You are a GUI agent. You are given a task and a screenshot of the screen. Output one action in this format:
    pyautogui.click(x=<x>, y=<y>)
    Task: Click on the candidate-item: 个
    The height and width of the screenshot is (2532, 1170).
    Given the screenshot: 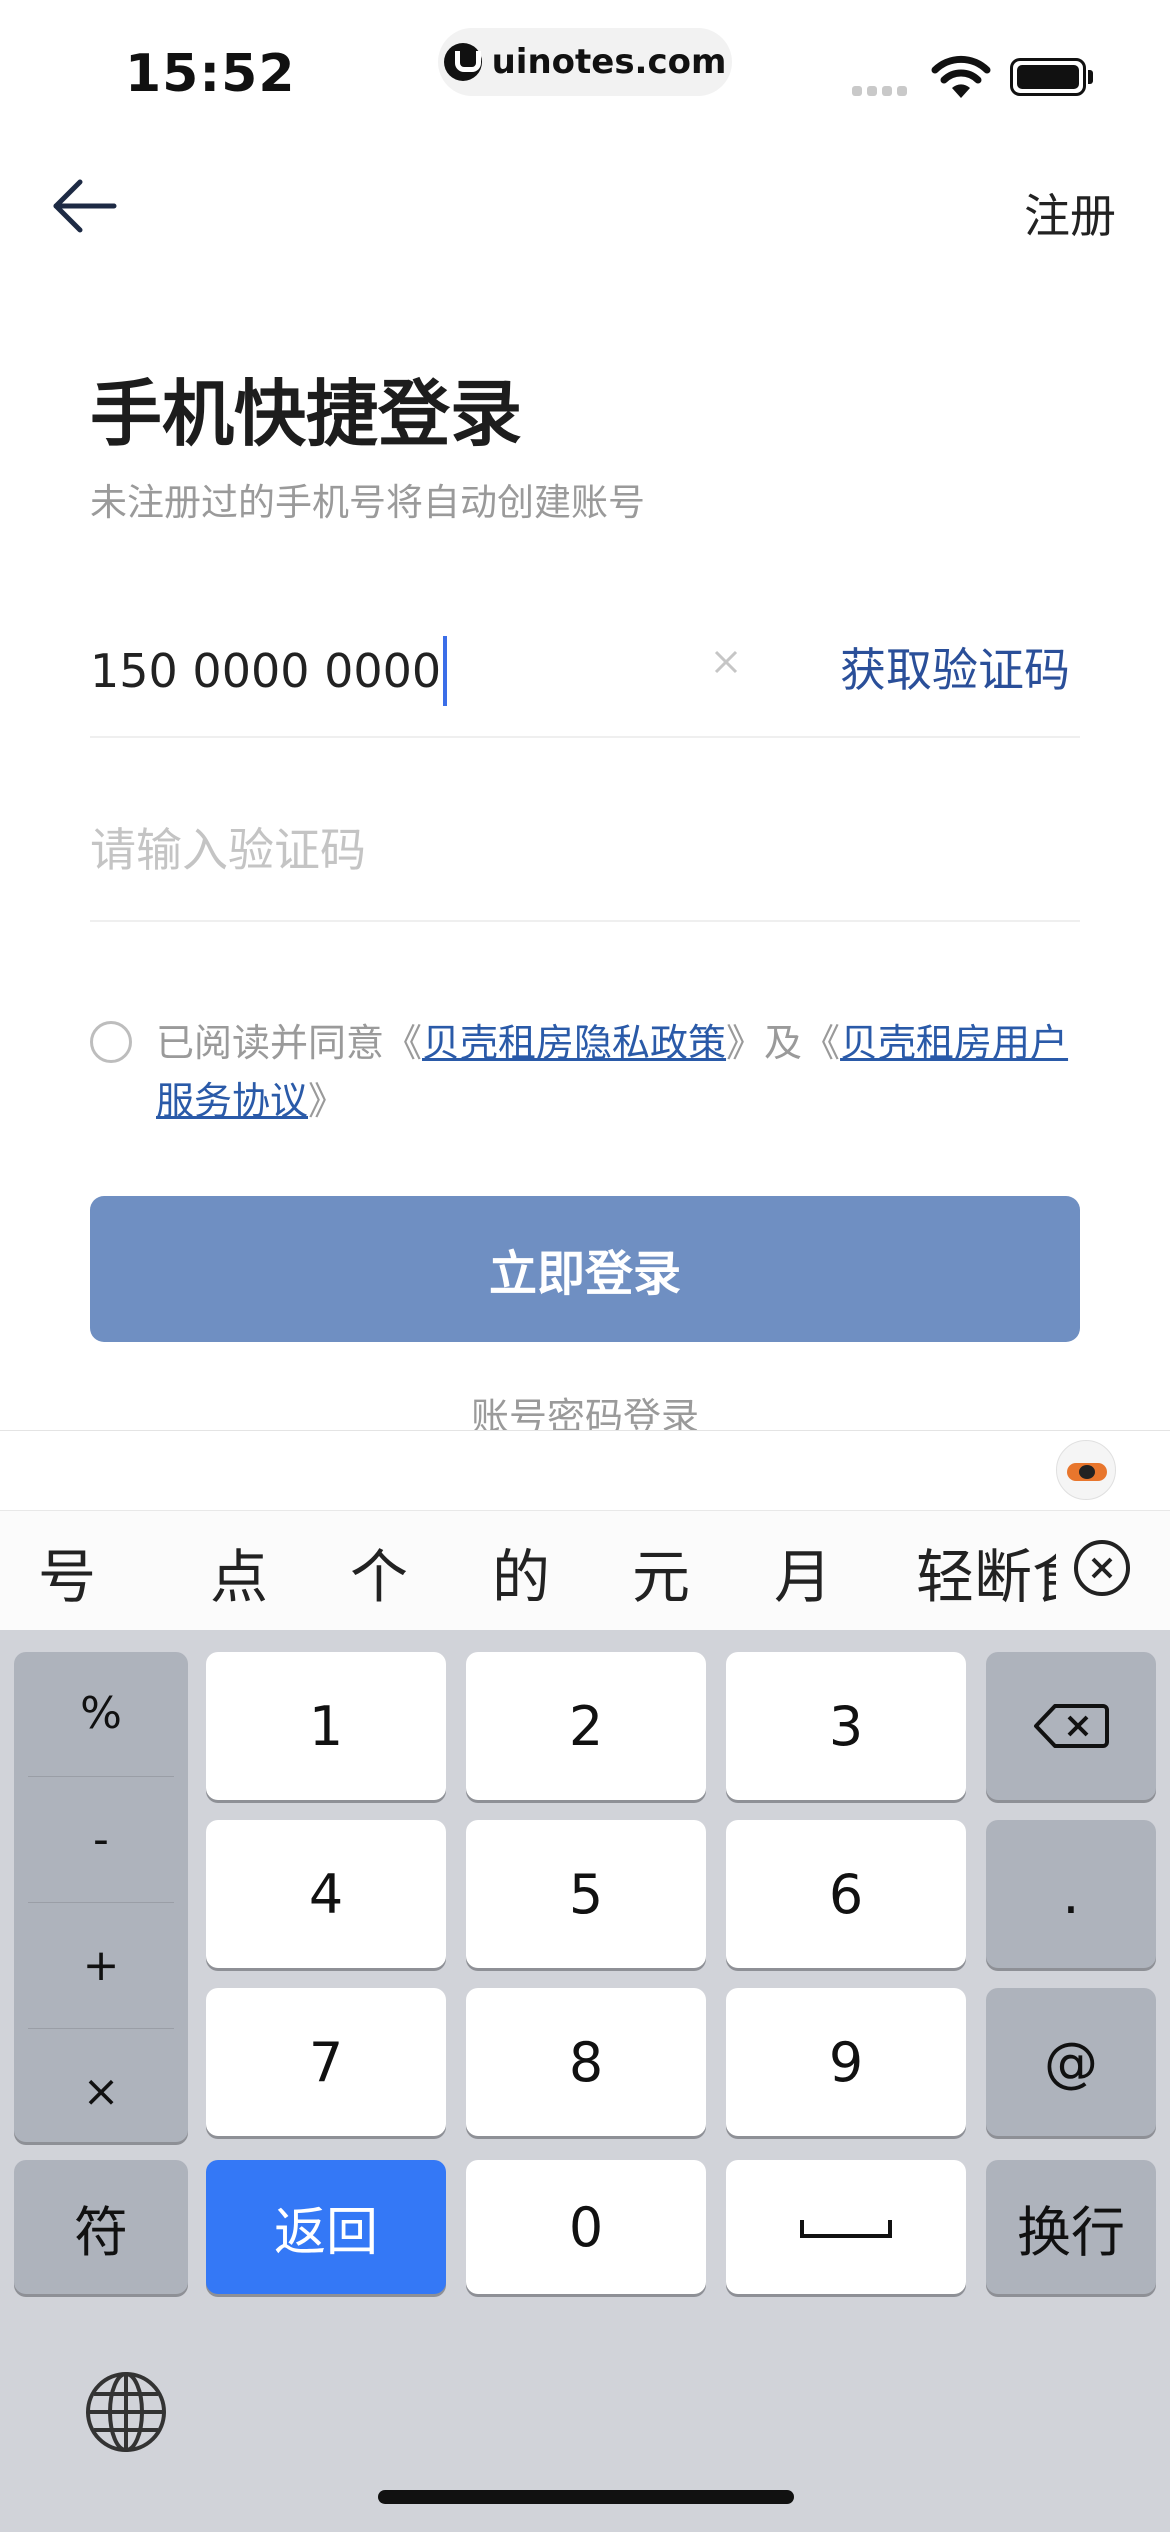 What is the action you would take?
    pyautogui.click(x=379, y=1572)
    